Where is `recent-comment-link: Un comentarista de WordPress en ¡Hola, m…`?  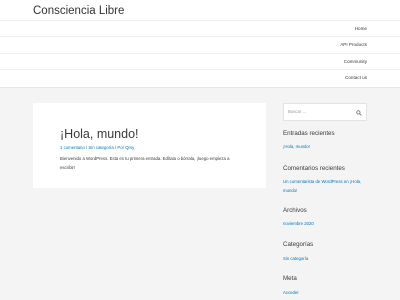
recent-comment-link: Un comentarista de WordPress en ¡Hola, m… is located at coordinates (325, 186).